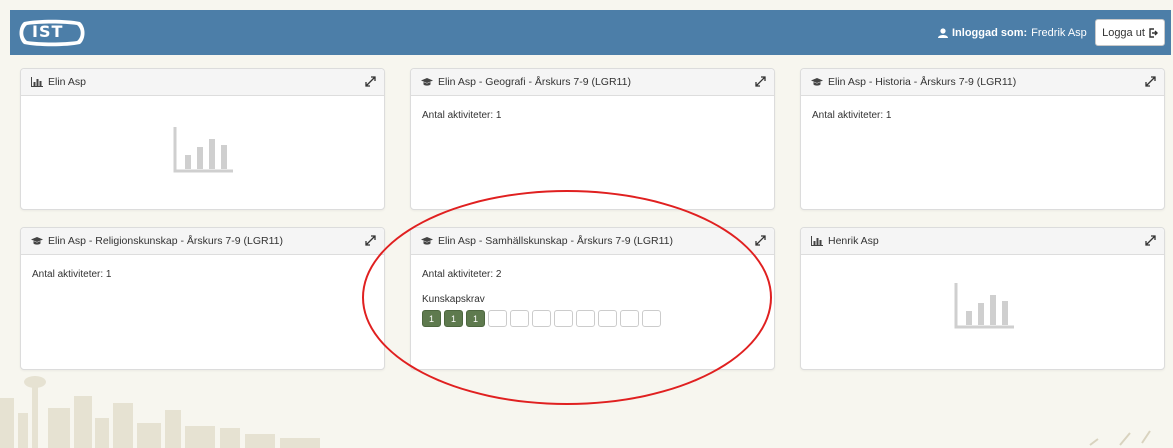  What do you see at coordinates (453, 299) in the screenshot?
I see `requirements-label: Kunskapskrav` at bounding box center [453, 299].